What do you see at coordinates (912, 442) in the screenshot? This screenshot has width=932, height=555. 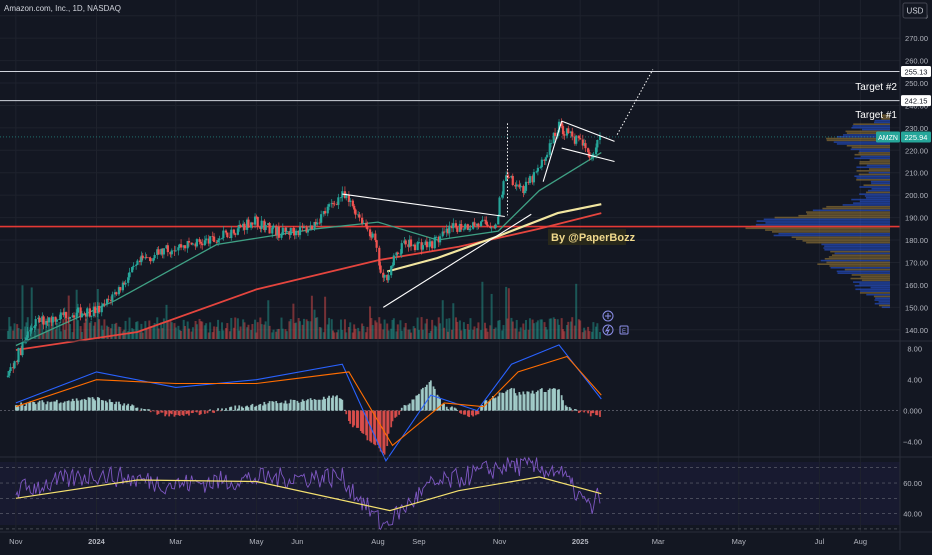 I see `macd-tick-label: −4.00` at bounding box center [912, 442].